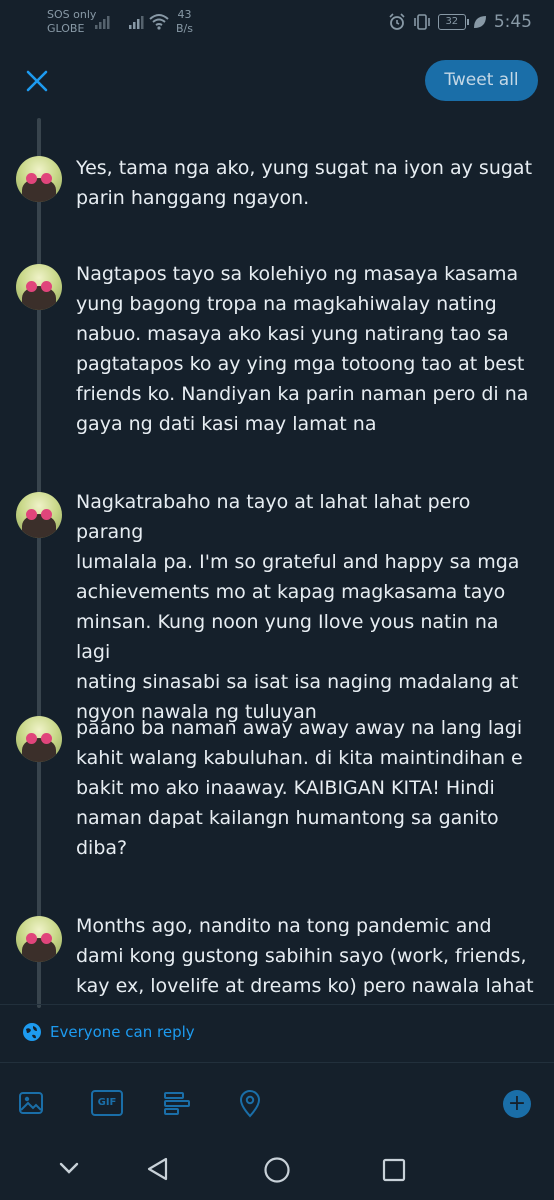 This screenshot has width=554, height=1200. I want to click on recents-icon, so click(394, 1170).